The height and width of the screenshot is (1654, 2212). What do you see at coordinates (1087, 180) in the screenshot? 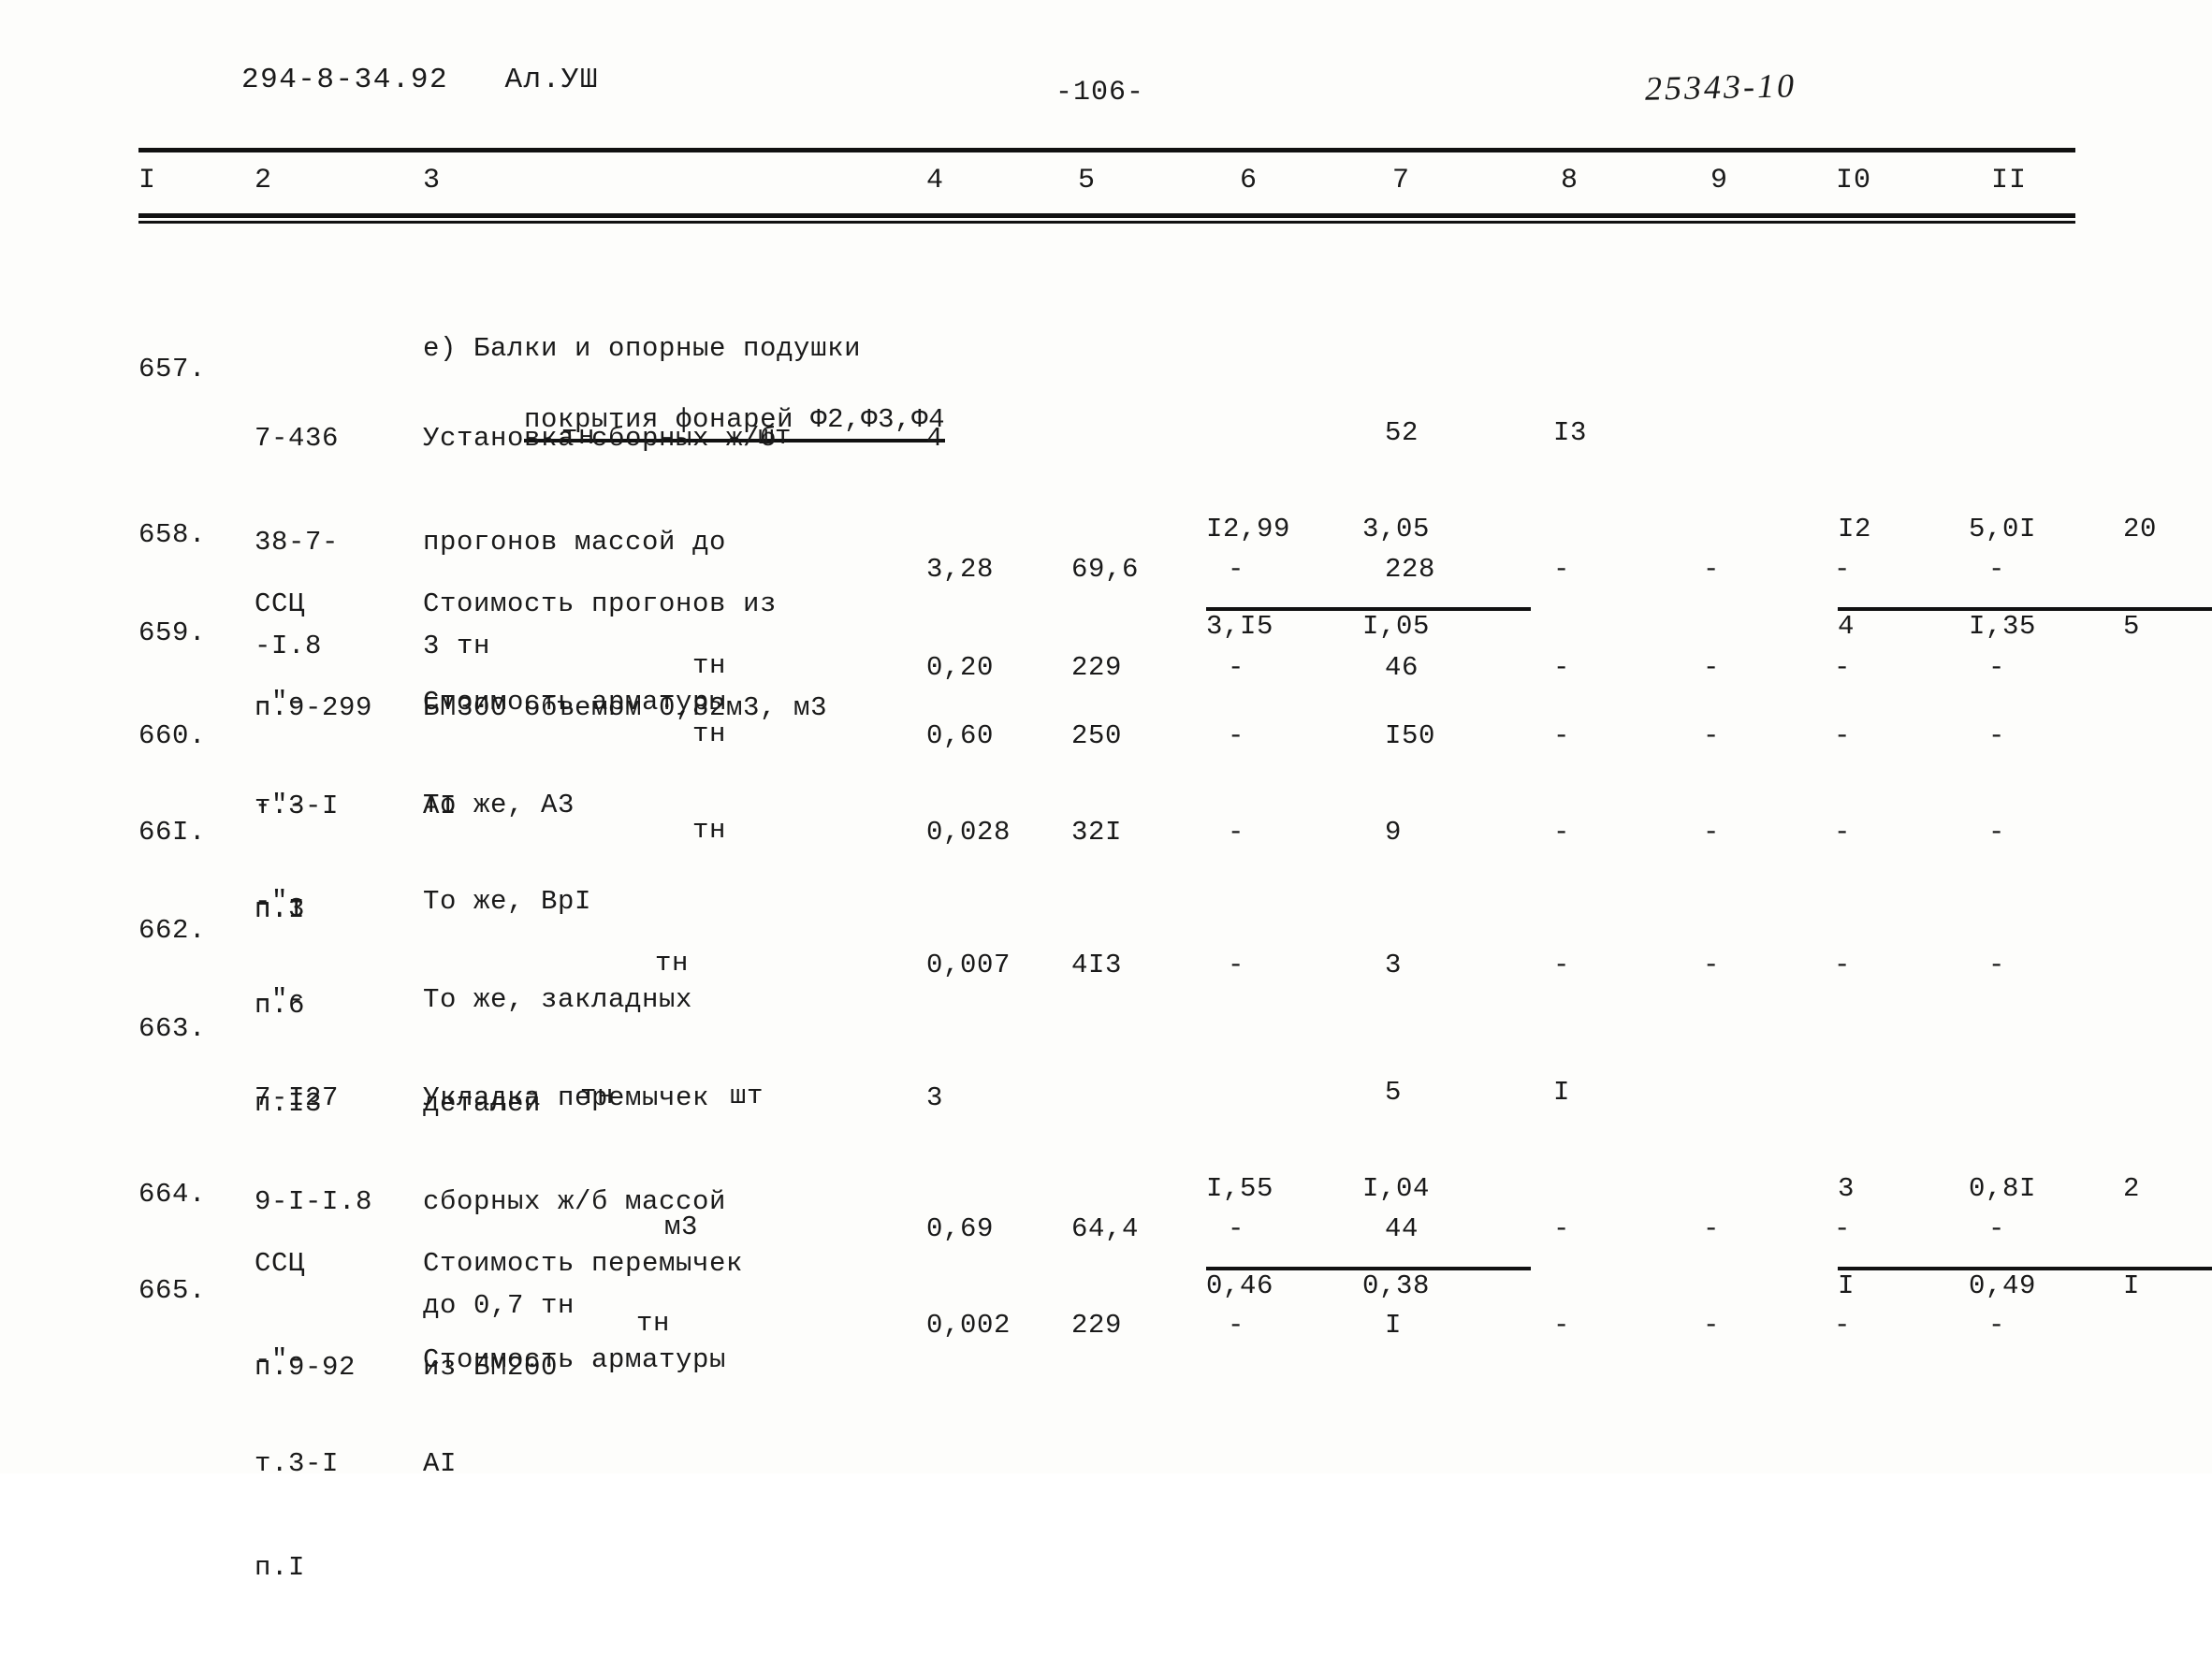
I see `column-number-5: 5` at bounding box center [1087, 180].